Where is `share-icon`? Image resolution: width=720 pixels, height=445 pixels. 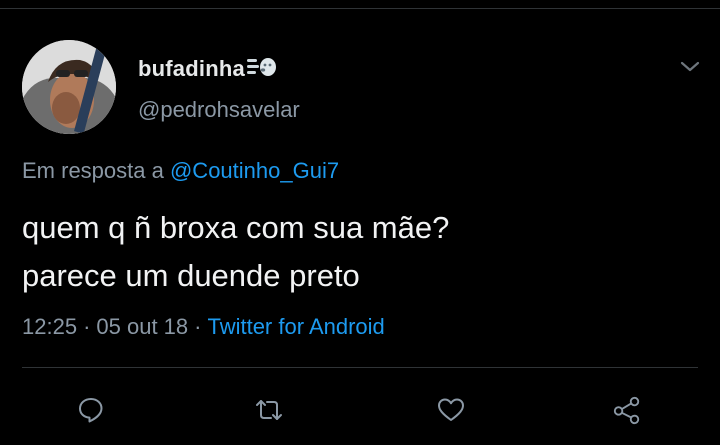
share-icon is located at coordinates (626, 410).